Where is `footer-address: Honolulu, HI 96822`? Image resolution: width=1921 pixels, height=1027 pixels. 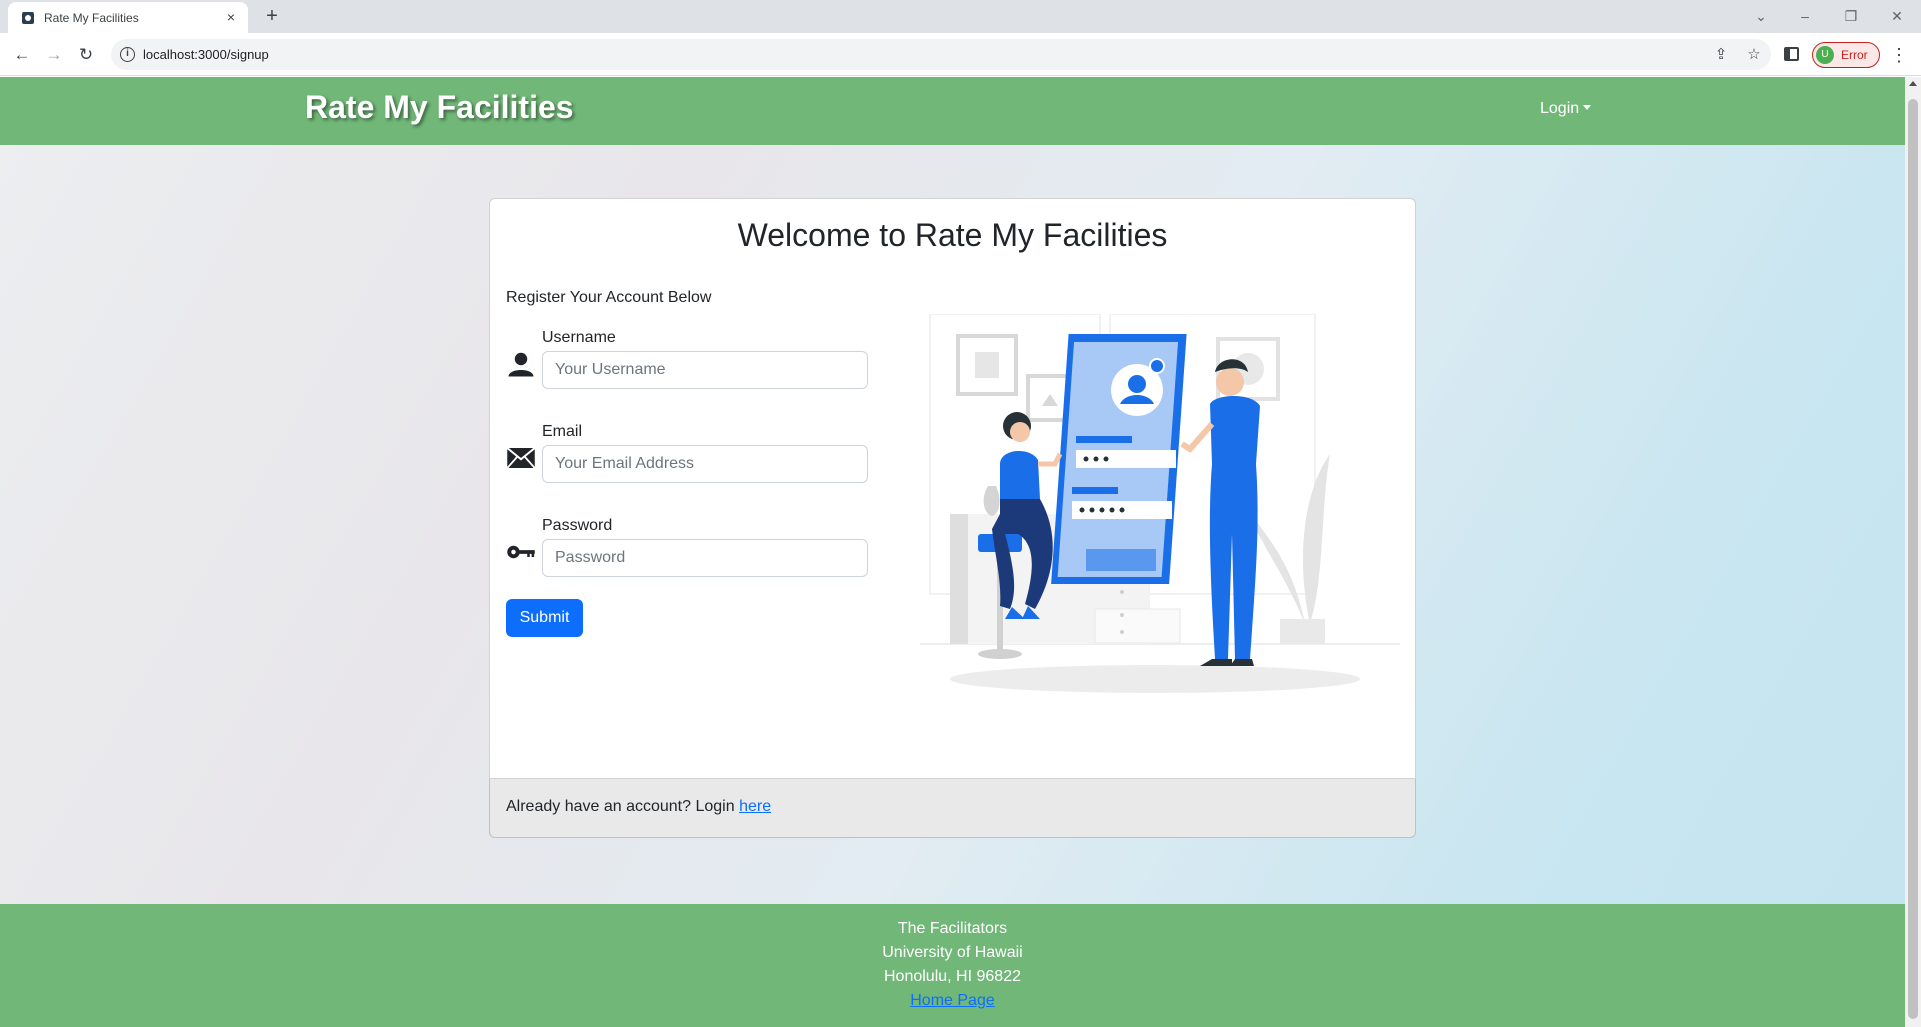 footer-address: Honolulu, HI 96822 is located at coordinates (952, 976).